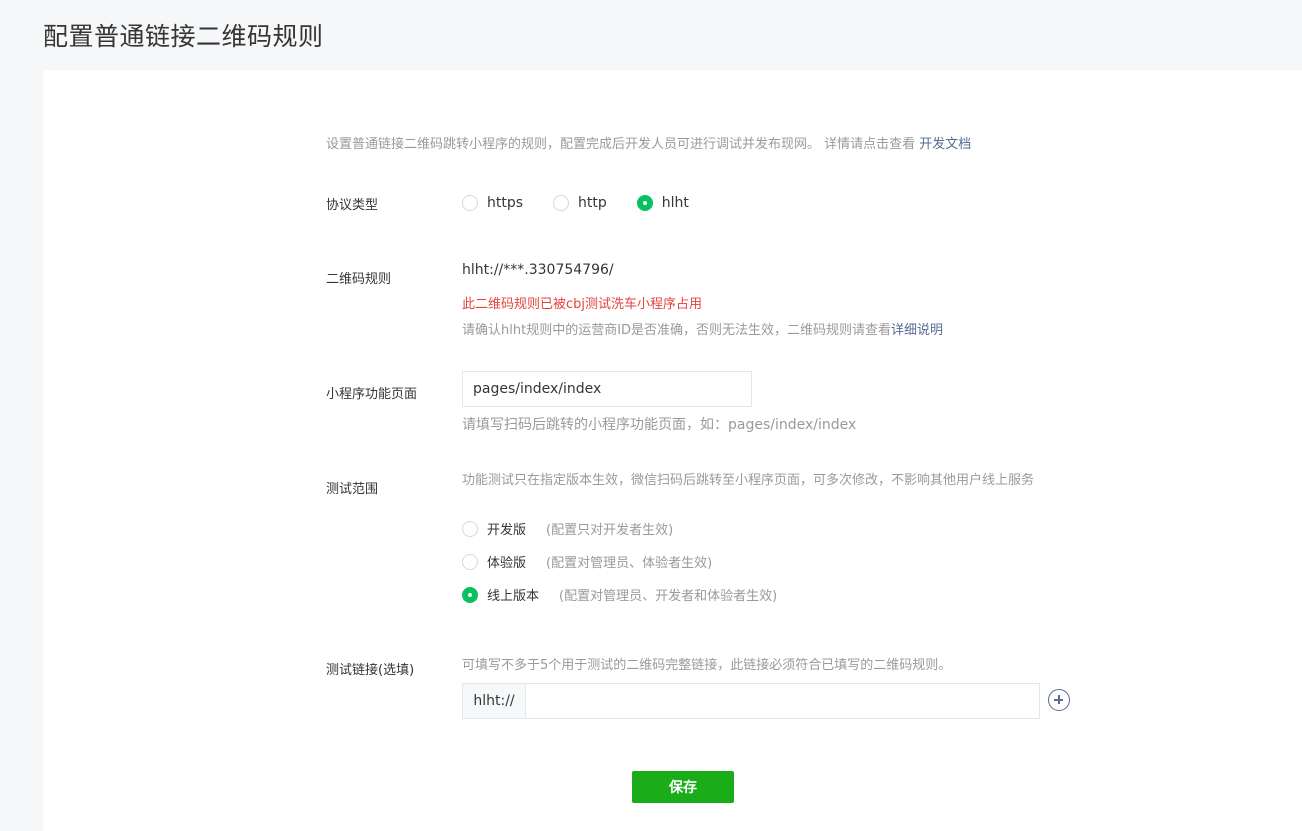 Image resolution: width=1302 pixels, height=831 pixels. What do you see at coordinates (470, 203) in the screenshot?
I see `radio-https` at bounding box center [470, 203].